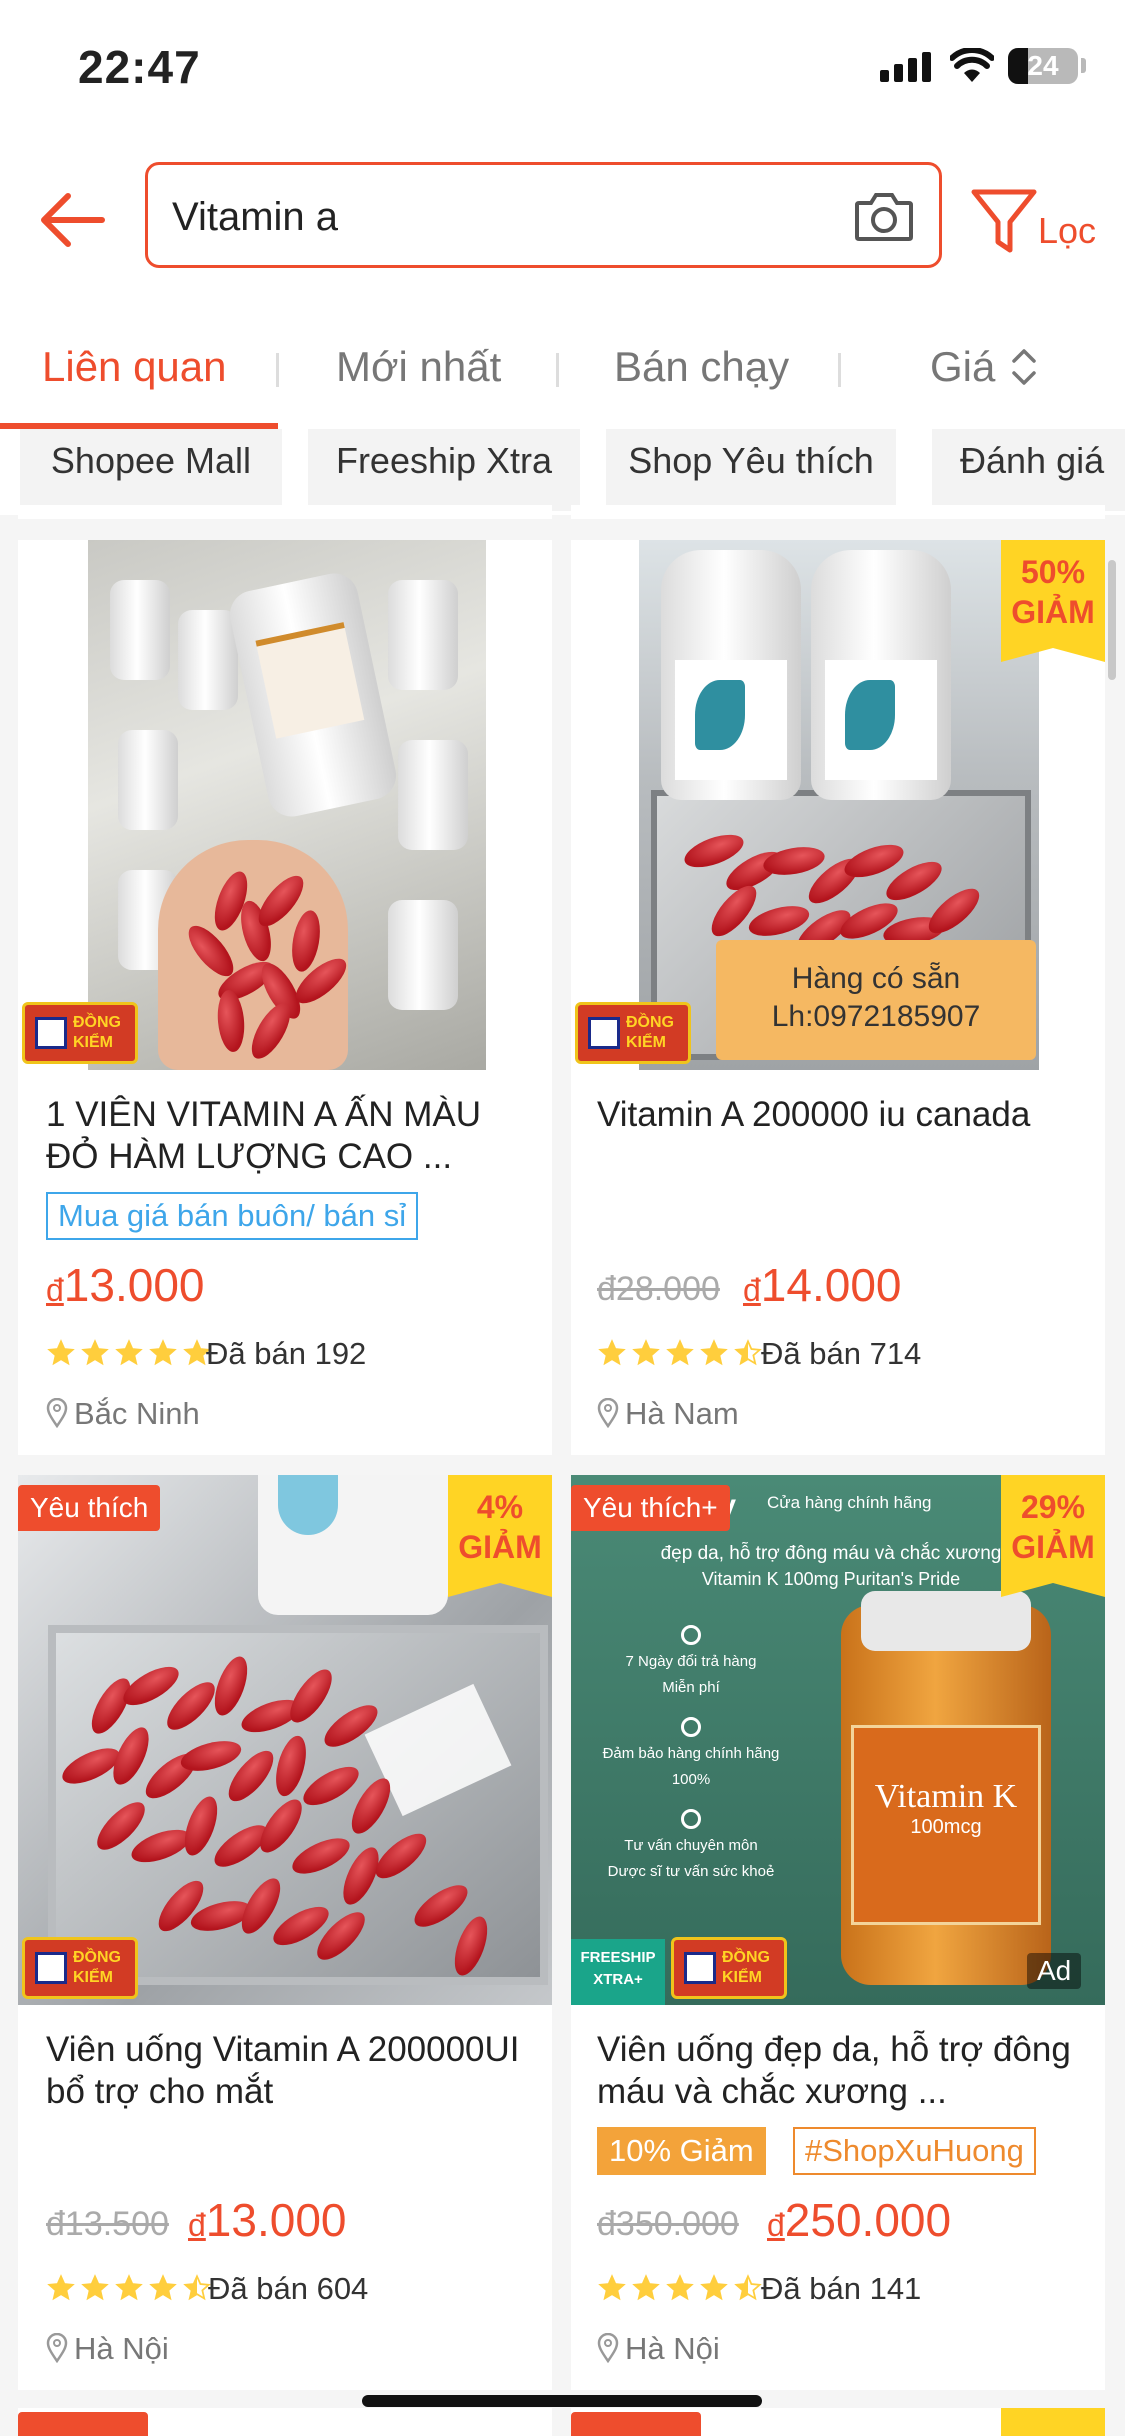 The image size is (1125, 2436). What do you see at coordinates (841, 1353) in the screenshot?
I see `sold-count: Đã bán 714` at bounding box center [841, 1353].